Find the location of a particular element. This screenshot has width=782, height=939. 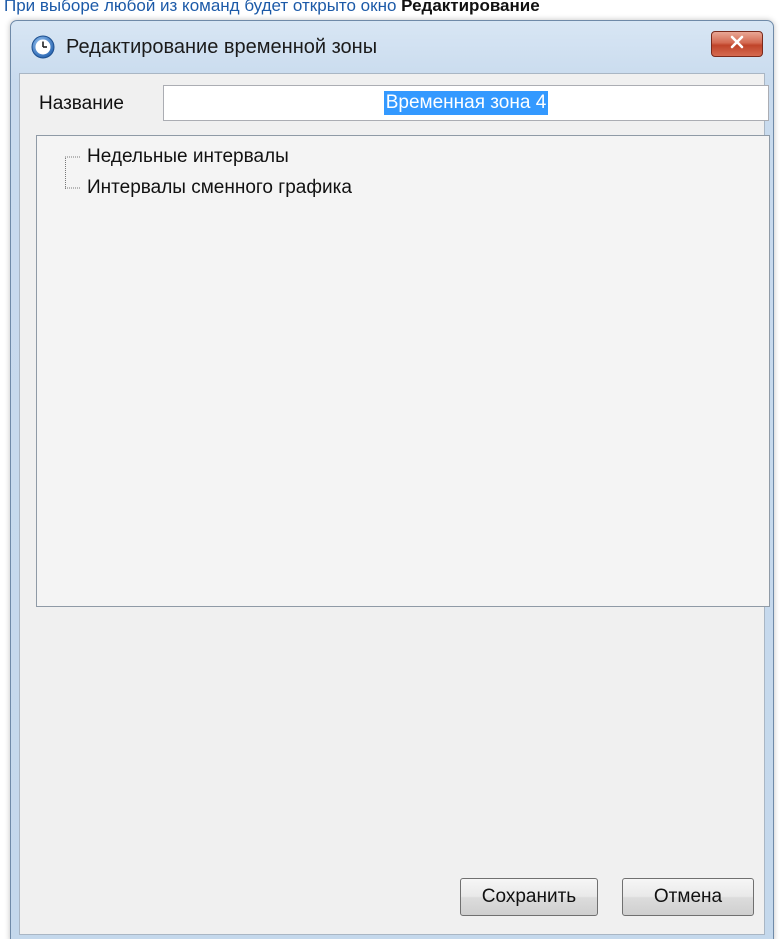

name-input: Временная зона 4 is located at coordinates (466, 103).